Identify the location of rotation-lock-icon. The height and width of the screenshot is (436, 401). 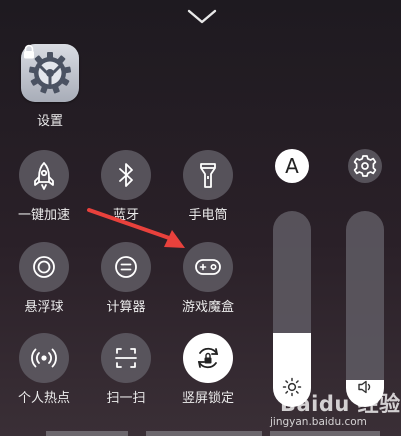
(208, 358).